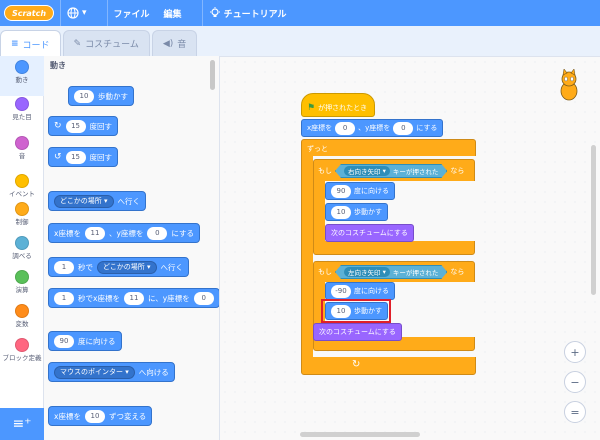 The height and width of the screenshot is (440, 600). I want to click on add-extension-icon: ≡⁺, so click(22, 424).